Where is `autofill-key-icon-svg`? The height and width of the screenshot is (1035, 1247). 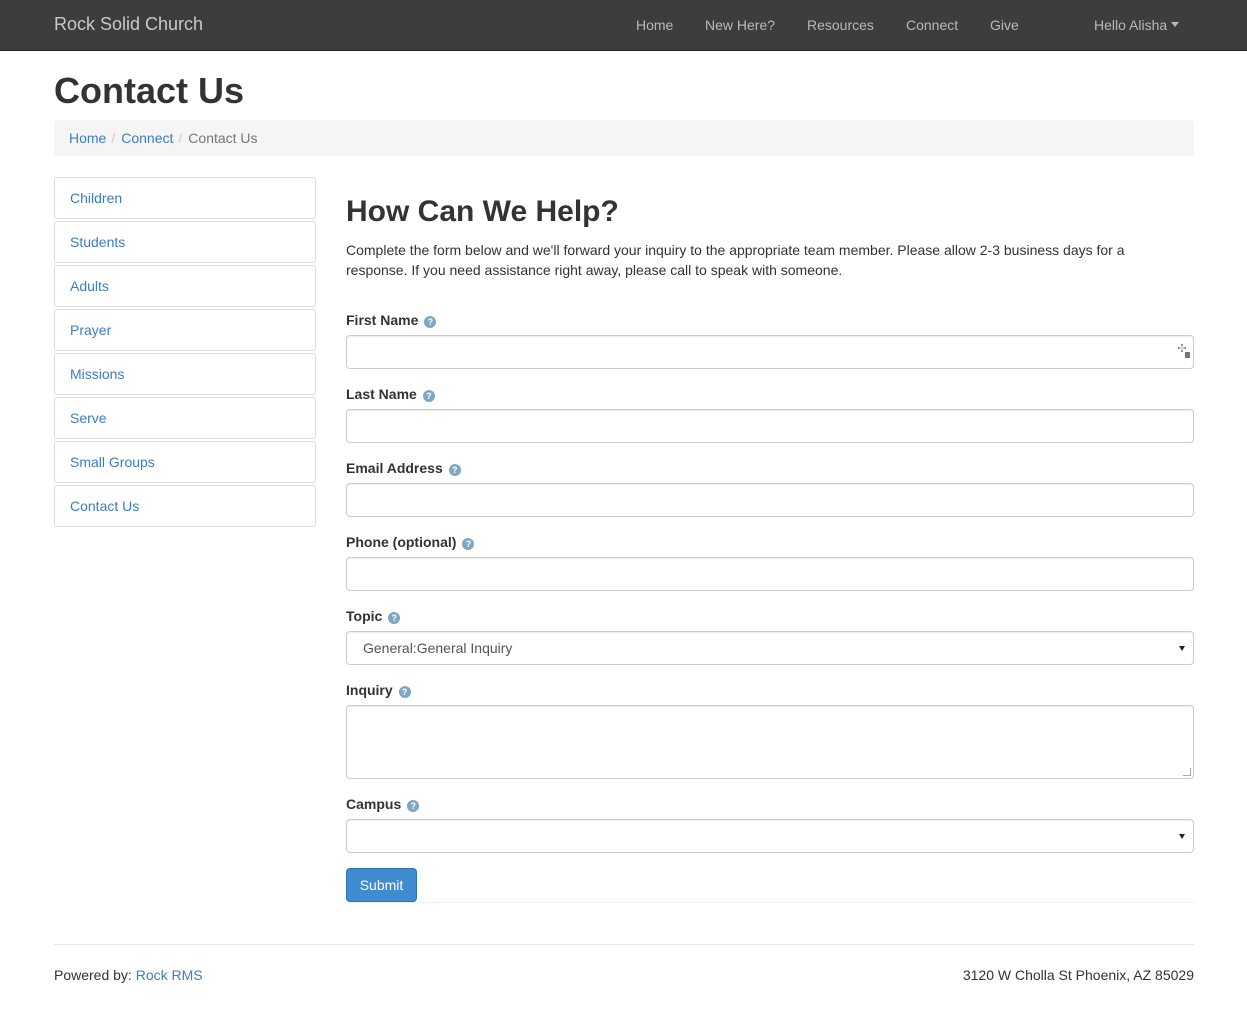
autofill-key-icon-svg is located at coordinates (1184, 351).